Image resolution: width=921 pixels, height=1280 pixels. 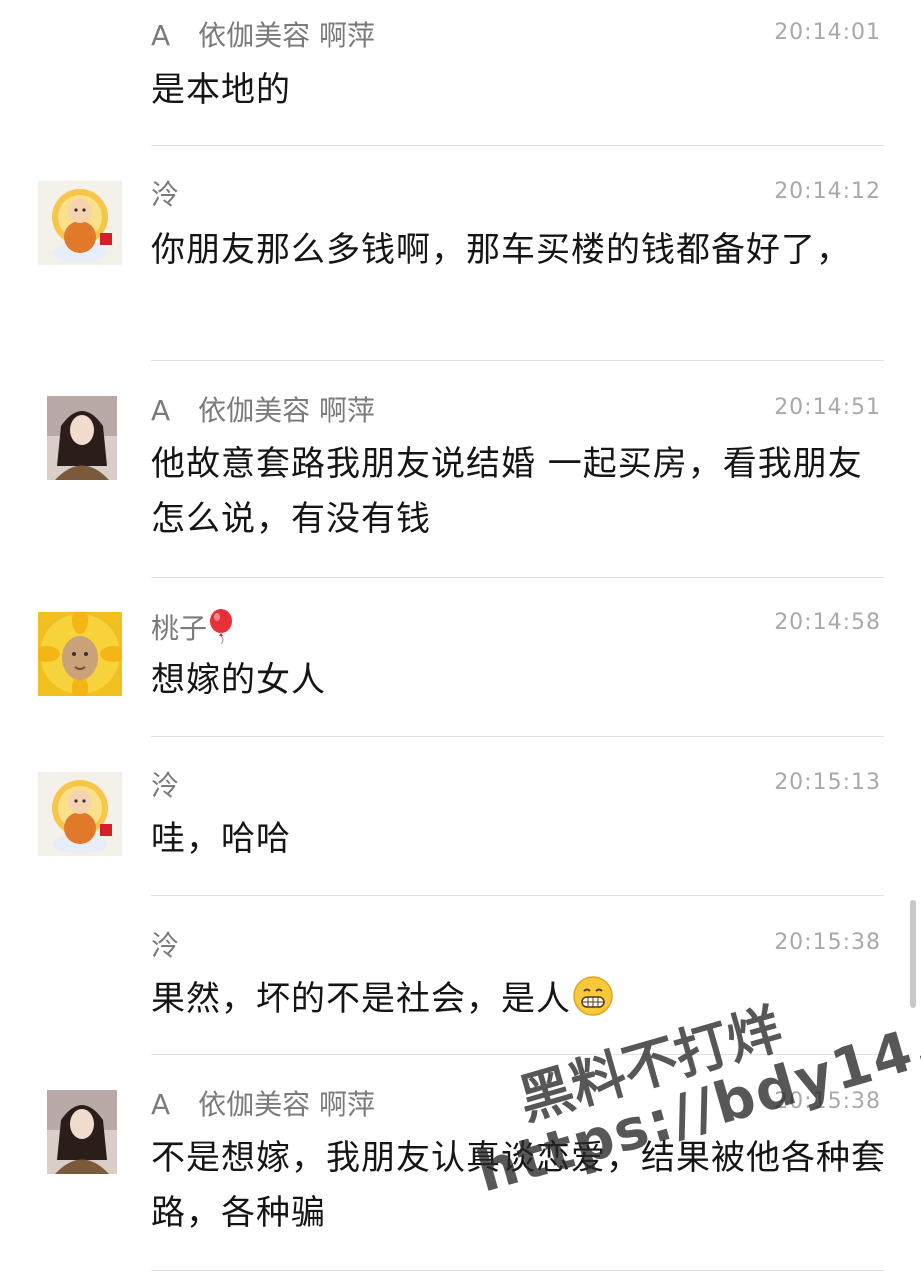 I want to click on message-text: 他故意套路我朋友说结婚 一起买房，看我朋友怎么说，有没有钱, so click(x=507, y=491).